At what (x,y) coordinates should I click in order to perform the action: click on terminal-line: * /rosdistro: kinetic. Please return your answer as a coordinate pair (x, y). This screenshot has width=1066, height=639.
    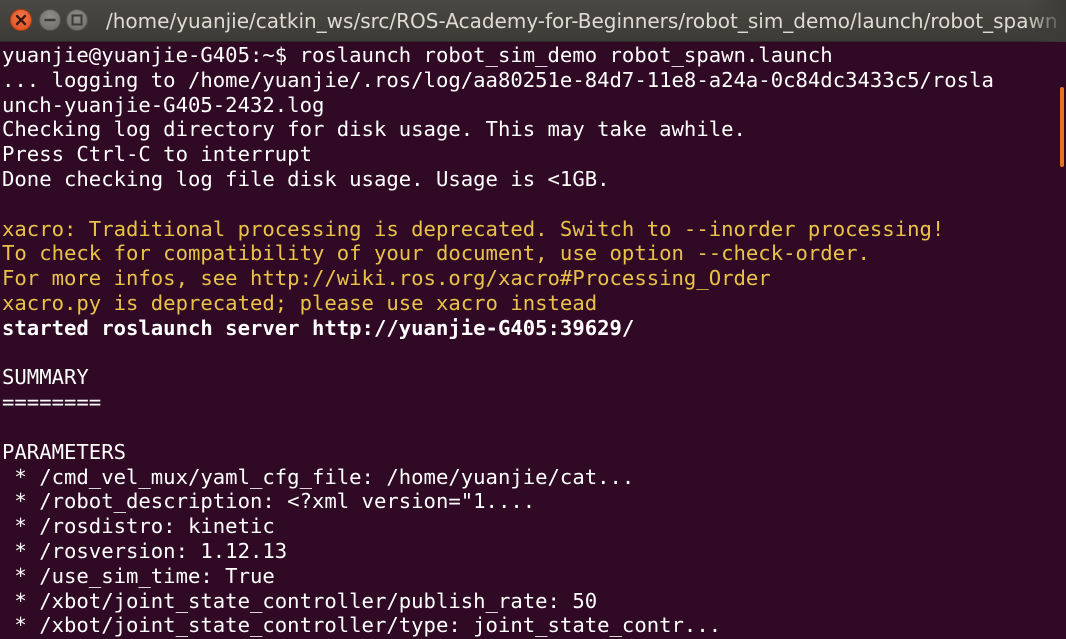
    Looking at the image, I should click on (138, 526).